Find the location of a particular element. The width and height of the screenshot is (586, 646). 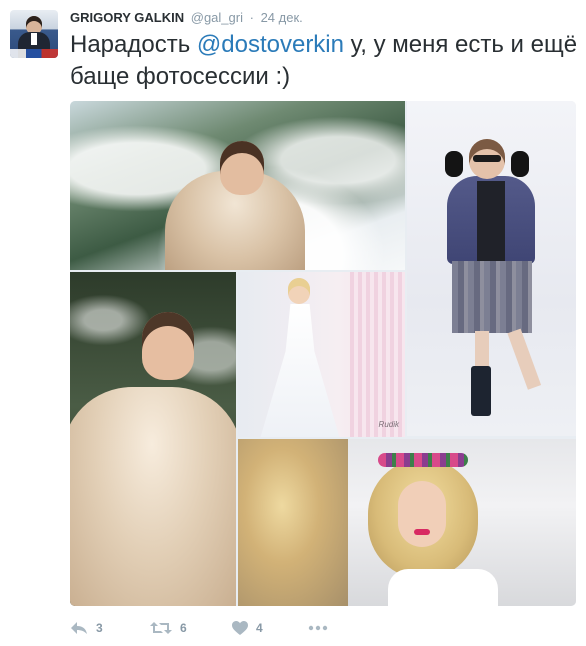

flower-crown is located at coordinates (423, 460).